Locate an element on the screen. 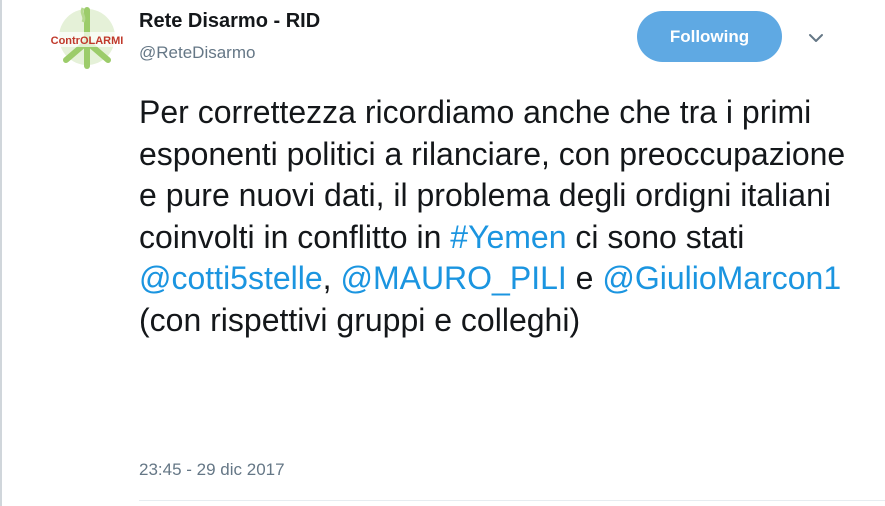 The height and width of the screenshot is (506, 885). avatar-logo-text: ContrOLARMI is located at coordinates (87, 41).